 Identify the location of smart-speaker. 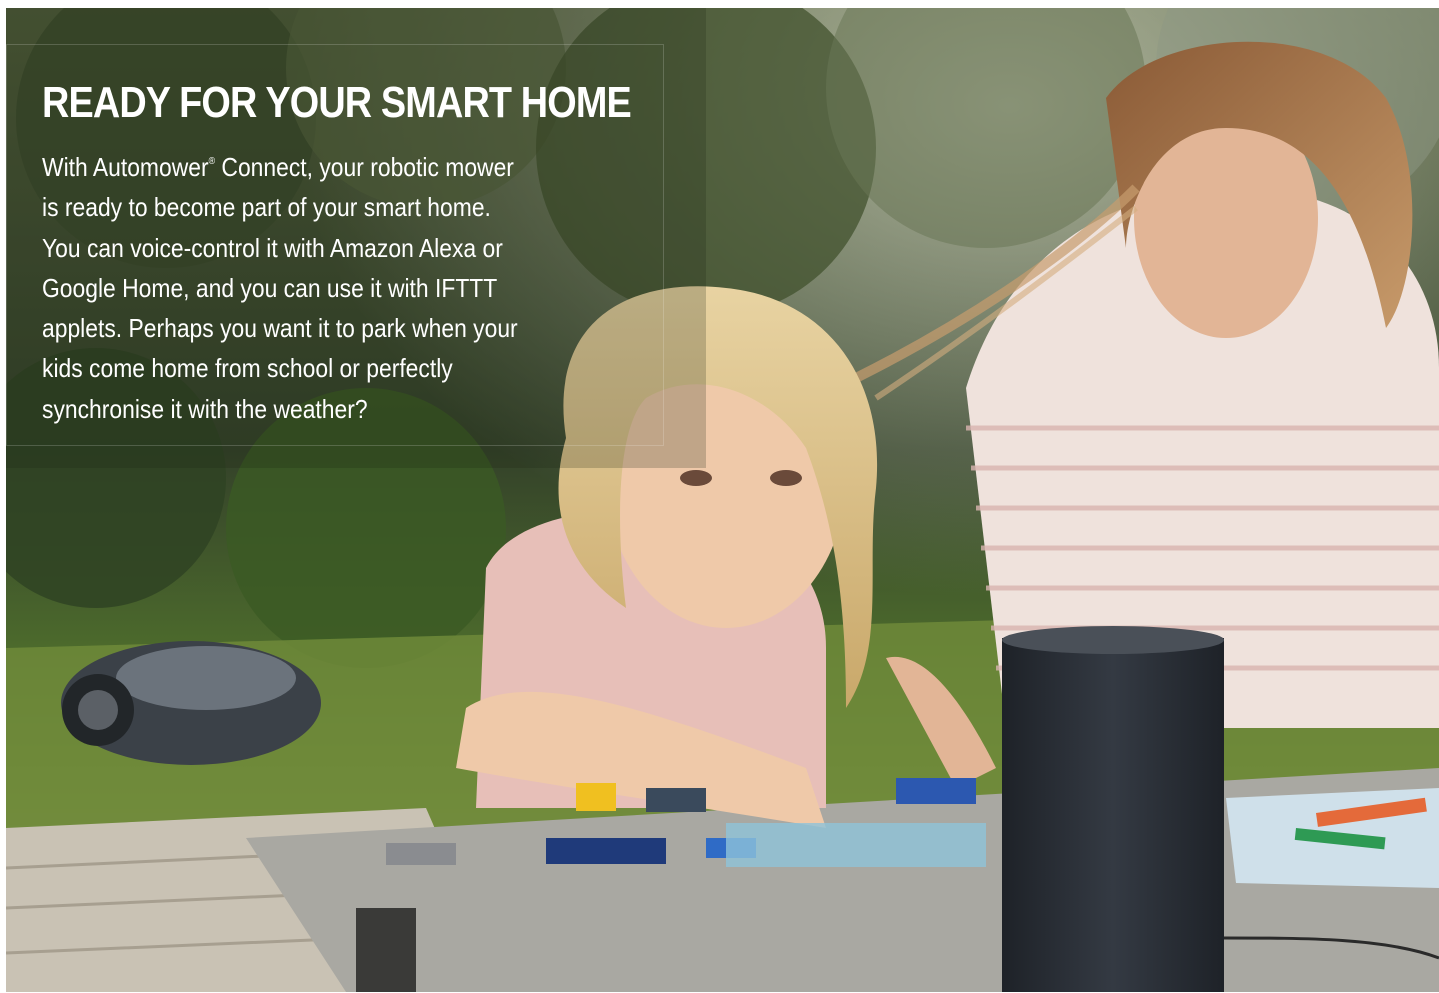
(1113, 809).